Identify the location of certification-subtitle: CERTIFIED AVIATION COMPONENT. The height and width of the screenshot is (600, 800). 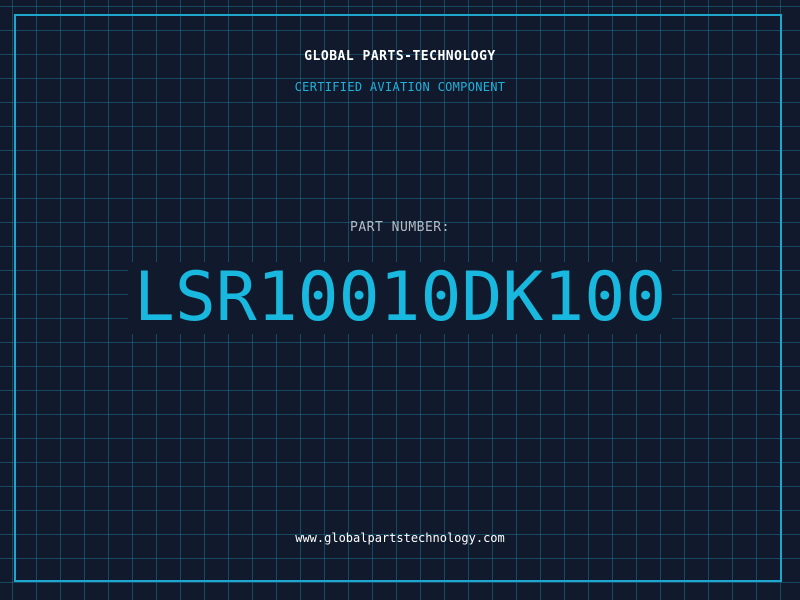
(400, 87).